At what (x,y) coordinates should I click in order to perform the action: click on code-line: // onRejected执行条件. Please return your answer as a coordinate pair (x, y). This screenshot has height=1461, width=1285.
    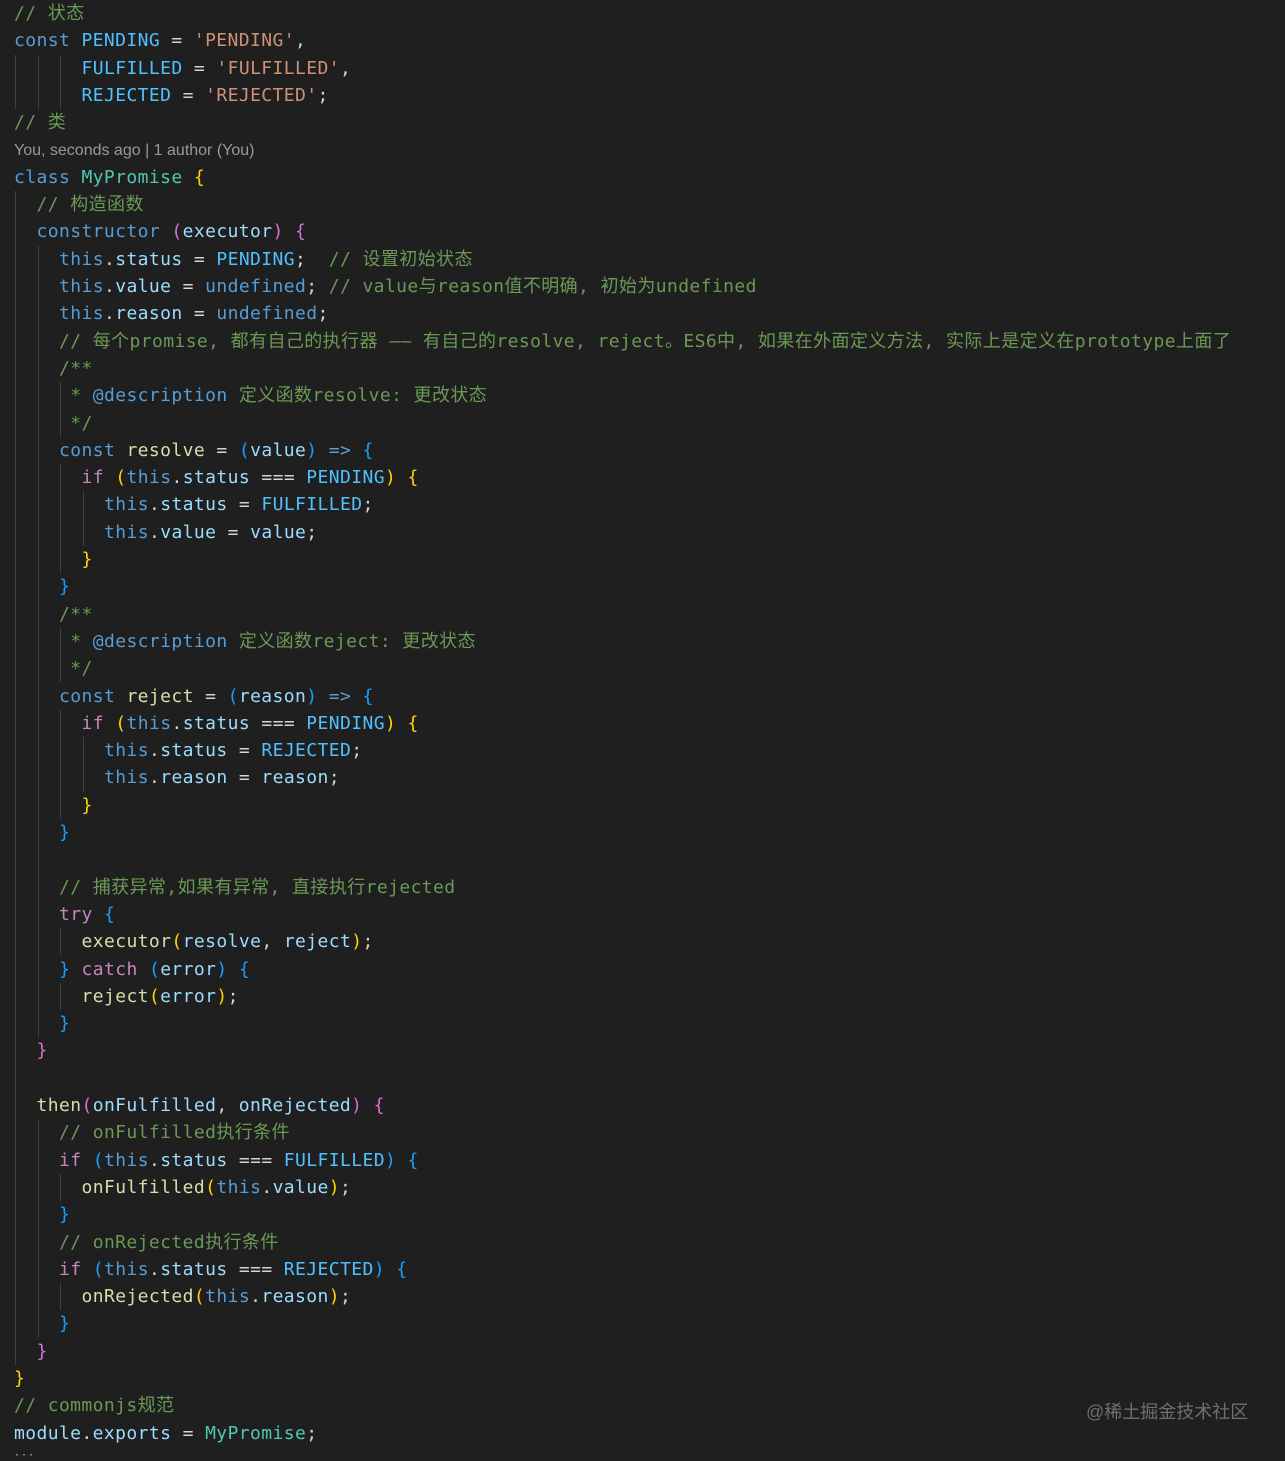
    Looking at the image, I should click on (169, 1242).